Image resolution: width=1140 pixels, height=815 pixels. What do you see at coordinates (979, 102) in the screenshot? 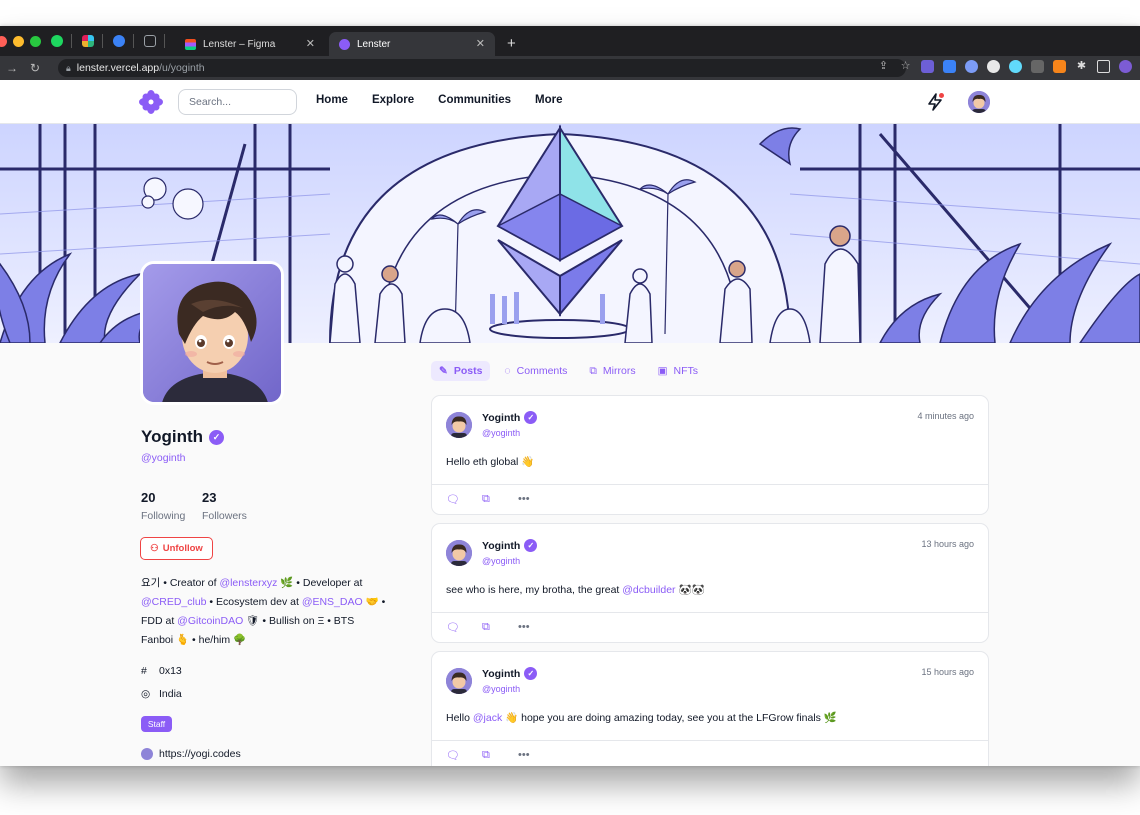
I see `user-menu-avatar` at bounding box center [979, 102].